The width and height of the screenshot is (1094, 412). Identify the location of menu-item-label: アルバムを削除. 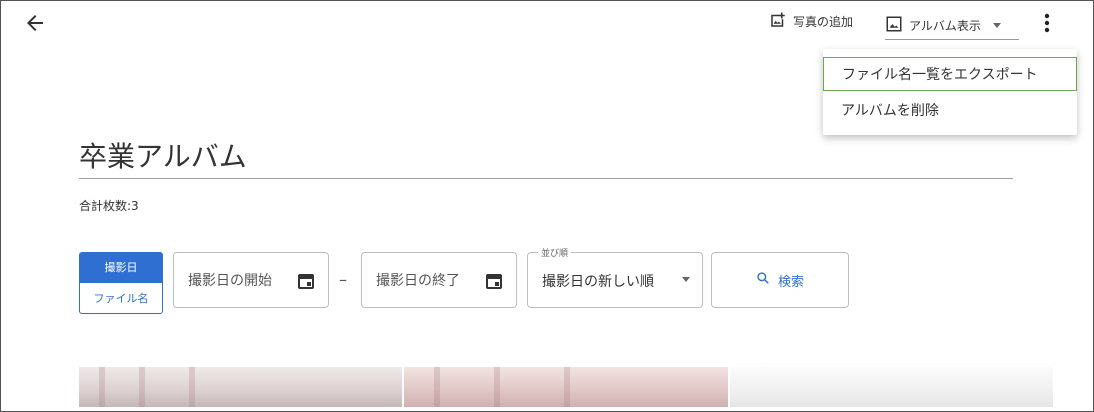
(890, 111).